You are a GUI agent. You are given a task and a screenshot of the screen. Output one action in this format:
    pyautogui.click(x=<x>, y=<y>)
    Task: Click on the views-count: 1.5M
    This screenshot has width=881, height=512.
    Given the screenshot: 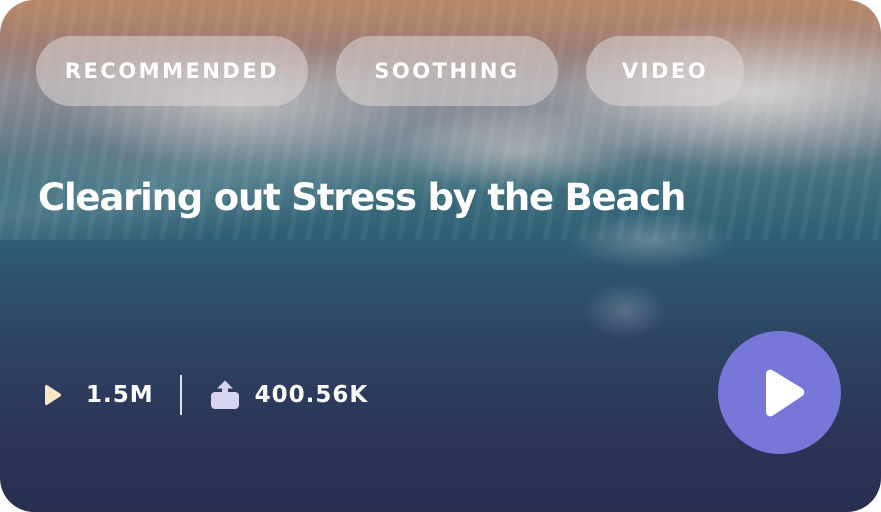 What is the action you would take?
    pyautogui.click(x=120, y=395)
    